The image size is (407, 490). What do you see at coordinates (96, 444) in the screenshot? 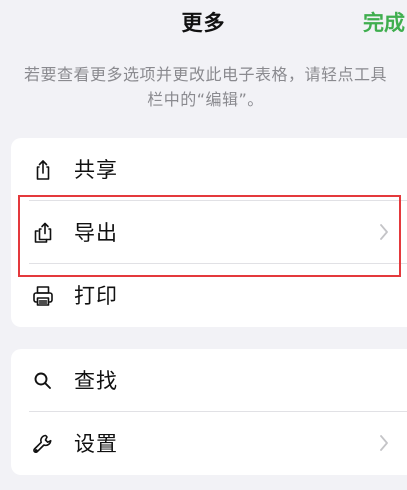
I see `settings-label: 设置` at bounding box center [96, 444].